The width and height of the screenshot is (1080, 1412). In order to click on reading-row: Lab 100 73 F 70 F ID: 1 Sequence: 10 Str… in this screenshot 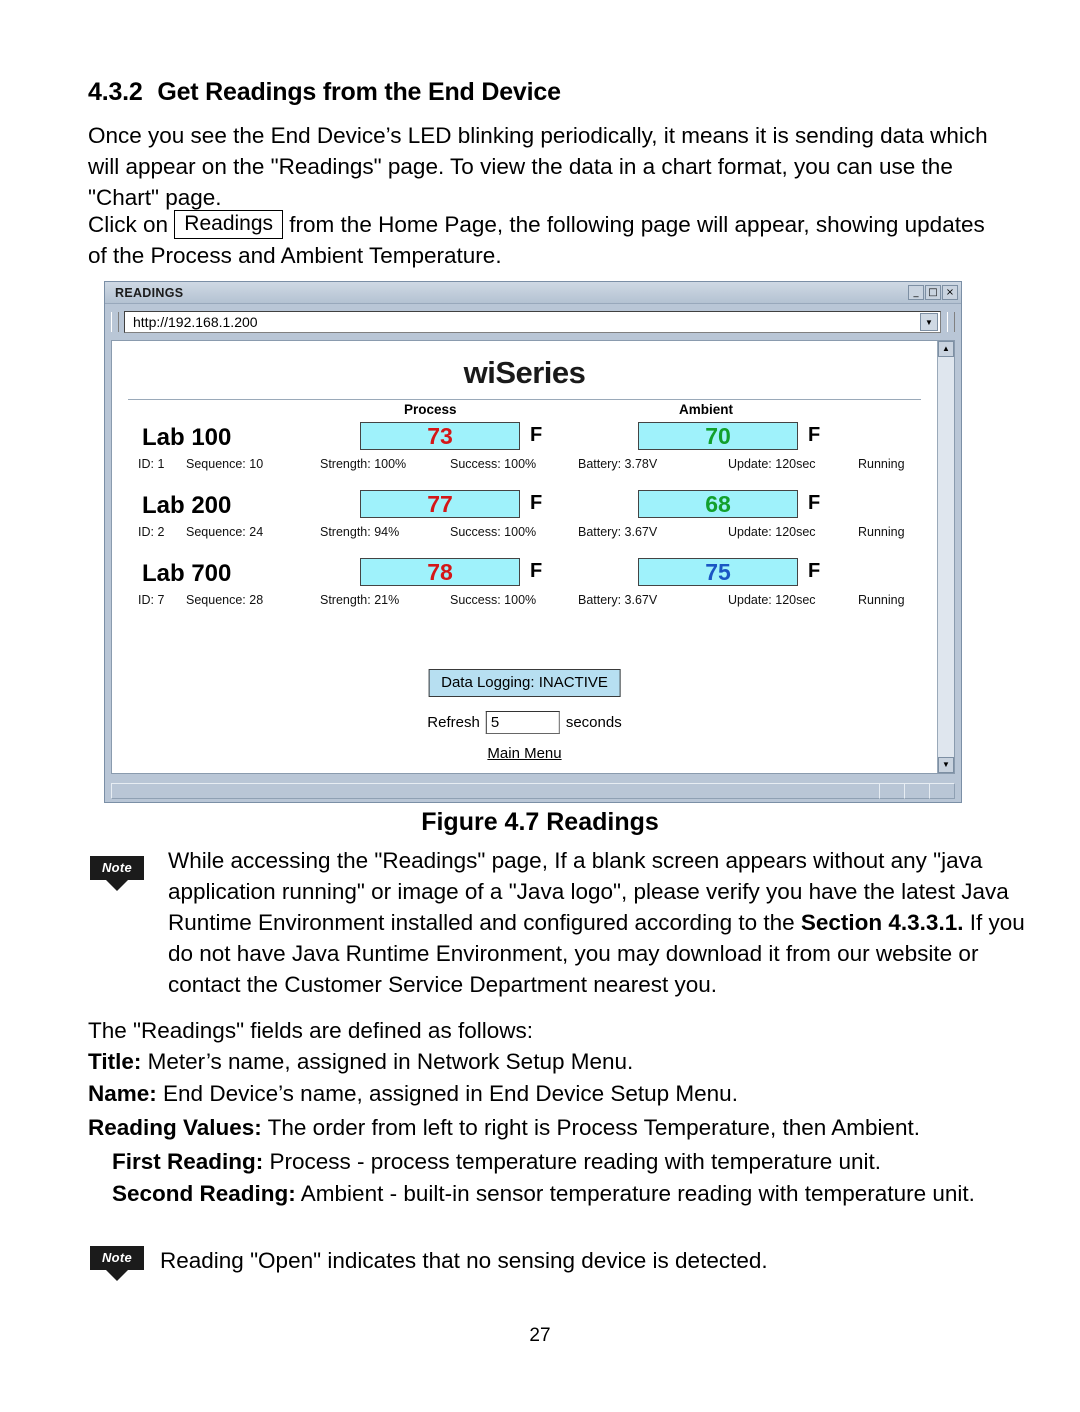, I will do `click(524, 454)`.